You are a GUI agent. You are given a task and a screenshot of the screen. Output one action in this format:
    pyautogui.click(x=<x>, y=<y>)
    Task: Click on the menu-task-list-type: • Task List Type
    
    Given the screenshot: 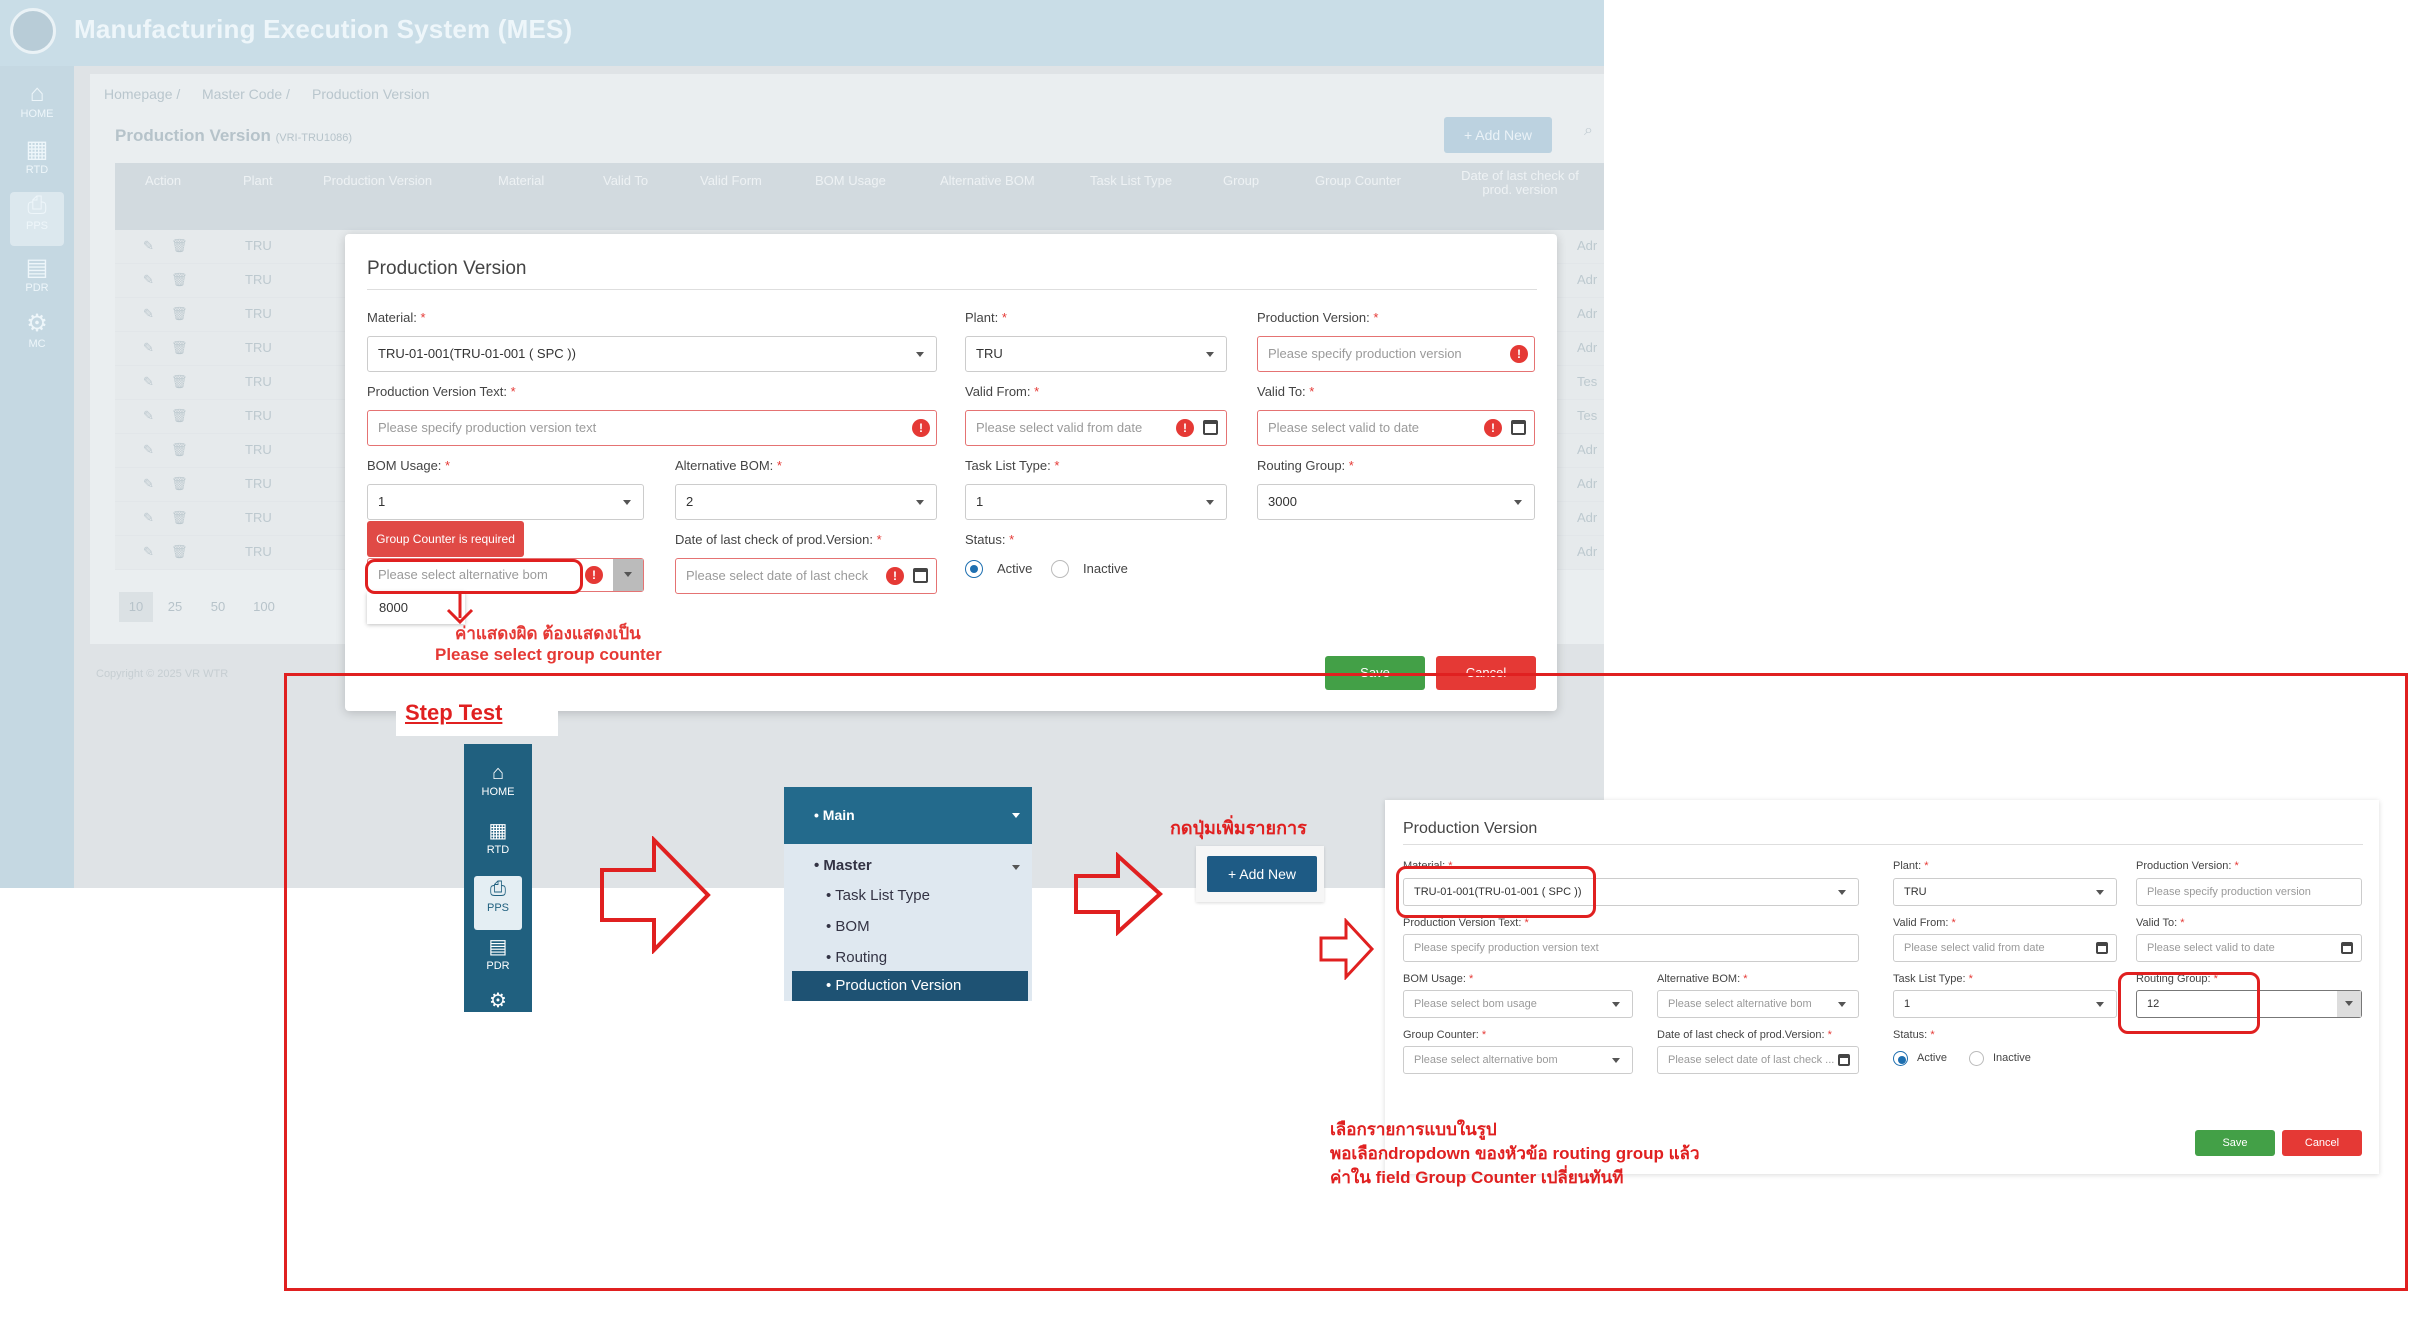 What is the action you would take?
    pyautogui.click(x=878, y=895)
    